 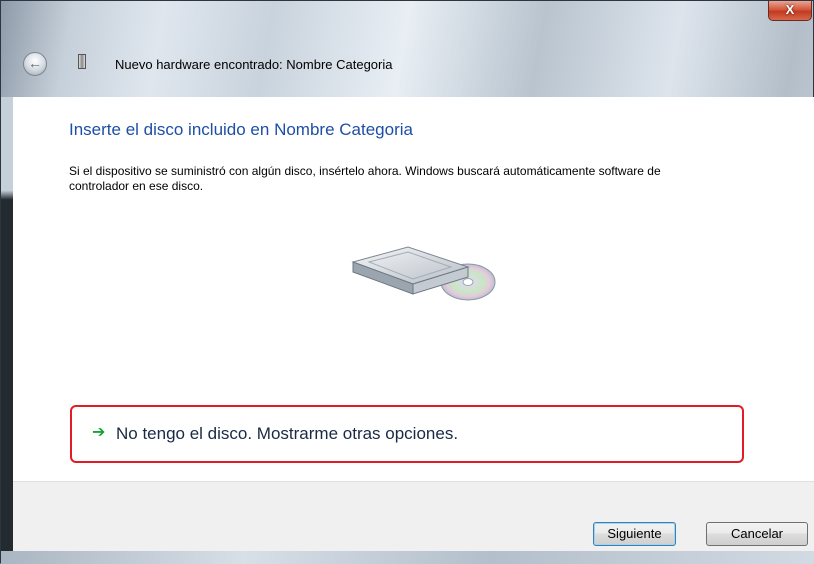 What do you see at coordinates (423, 279) in the screenshot?
I see `disc-drive-icon` at bounding box center [423, 279].